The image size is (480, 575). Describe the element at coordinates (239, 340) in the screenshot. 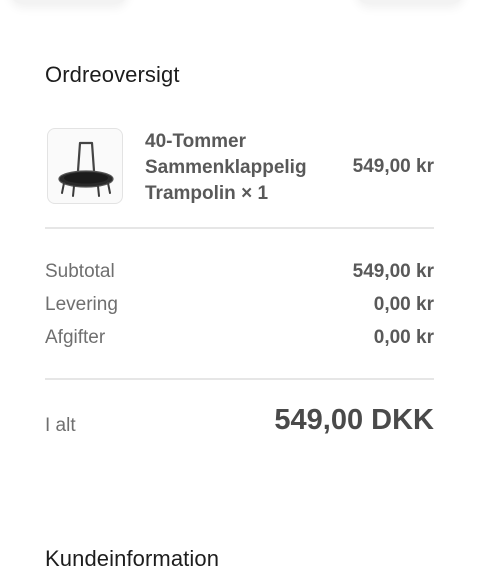

I see `taxes-row: Afgifter 0,00 kr` at that location.